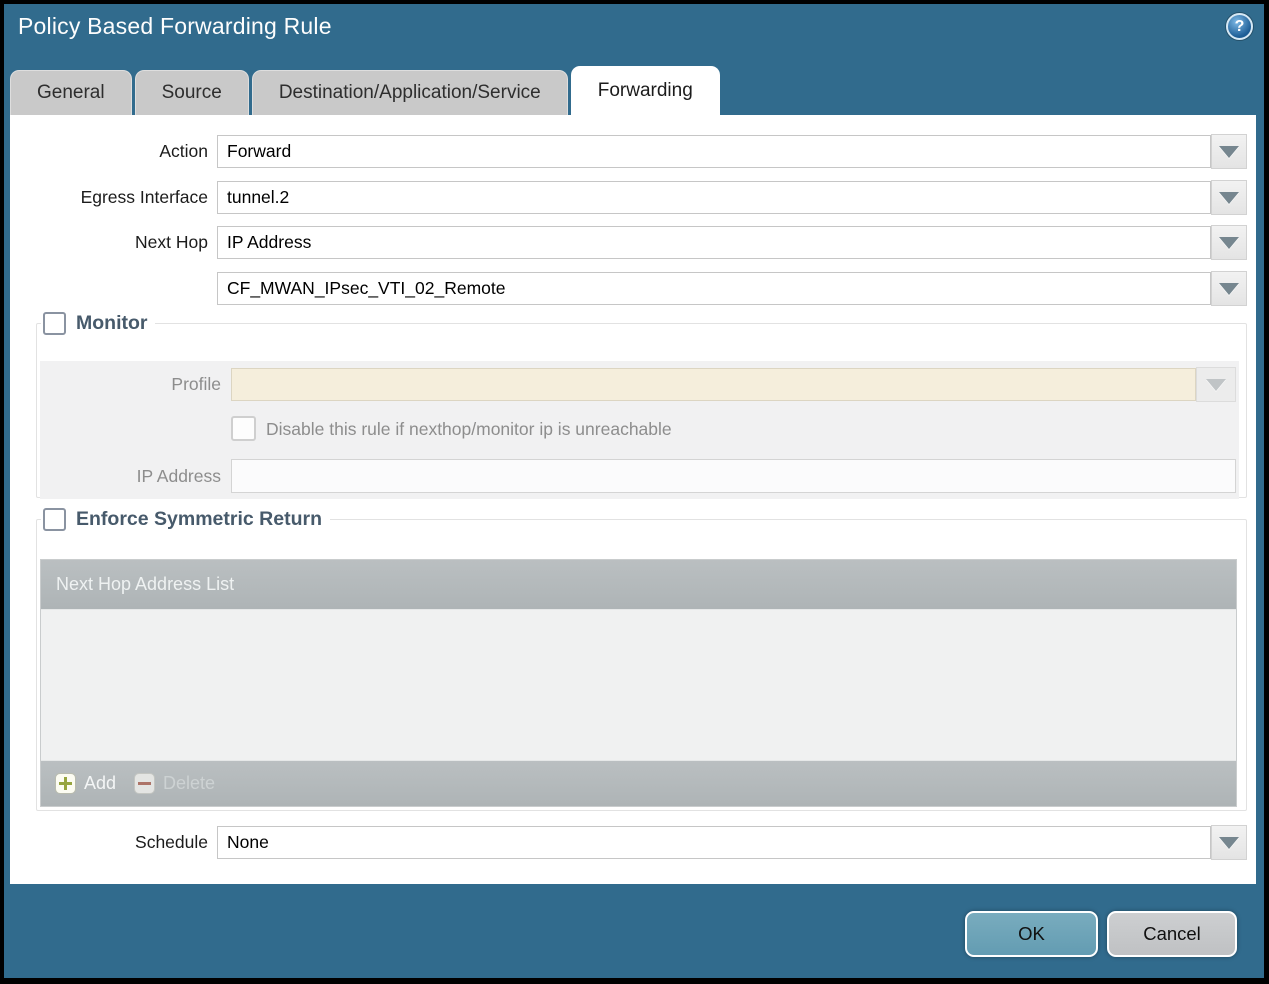 This screenshot has width=1269, height=984. I want to click on dialog-title: Policy Based Forwarding Rule, so click(175, 26).